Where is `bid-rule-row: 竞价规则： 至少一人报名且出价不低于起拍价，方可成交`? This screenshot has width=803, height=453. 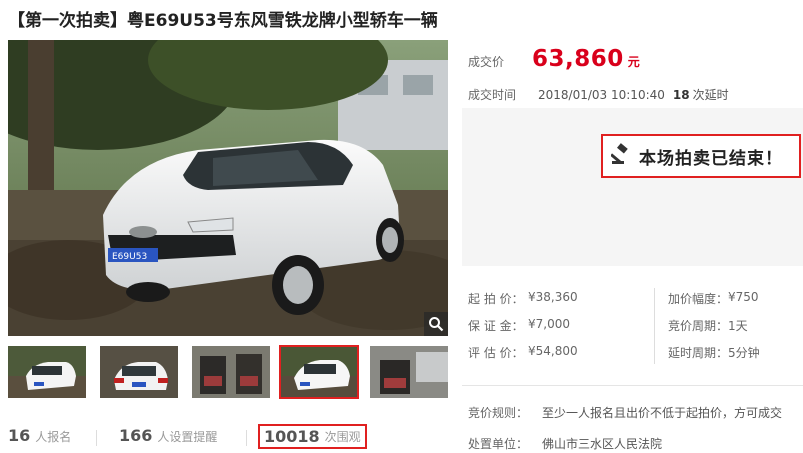 bid-rule-row: 竞价规则： 至少一人报名且出价不低于起拍价，方可成交 is located at coordinates (625, 412).